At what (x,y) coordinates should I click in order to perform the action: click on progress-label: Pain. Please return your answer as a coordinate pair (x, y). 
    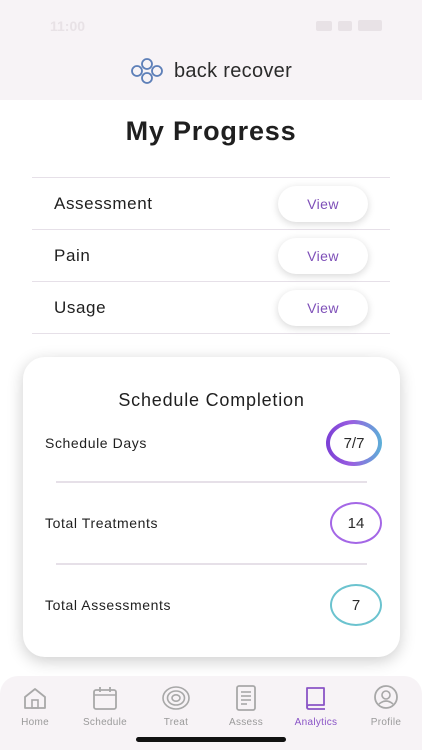
    Looking at the image, I should click on (72, 255).